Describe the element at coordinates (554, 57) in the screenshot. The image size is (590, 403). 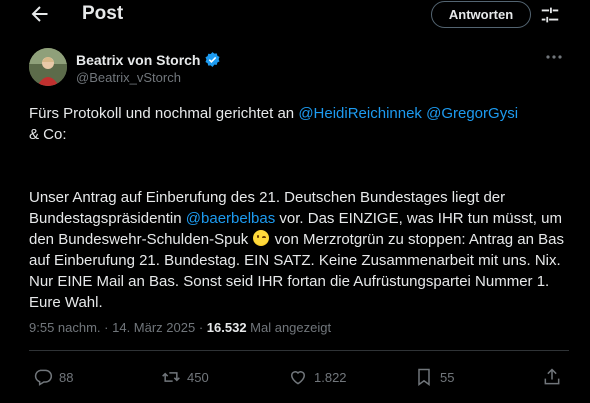
I see `more-options-icon` at that location.